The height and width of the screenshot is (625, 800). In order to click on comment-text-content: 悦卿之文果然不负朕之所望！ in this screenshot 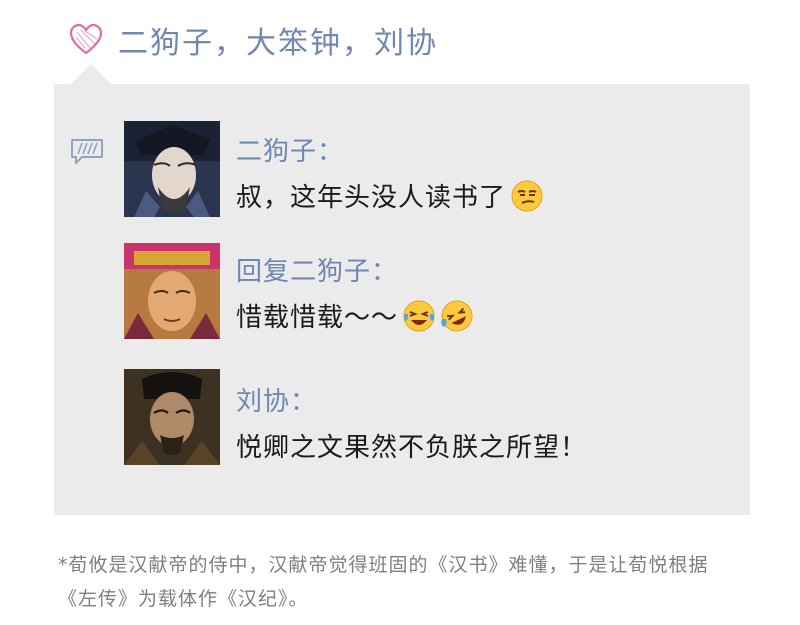, I will do `click(412, 448)`.